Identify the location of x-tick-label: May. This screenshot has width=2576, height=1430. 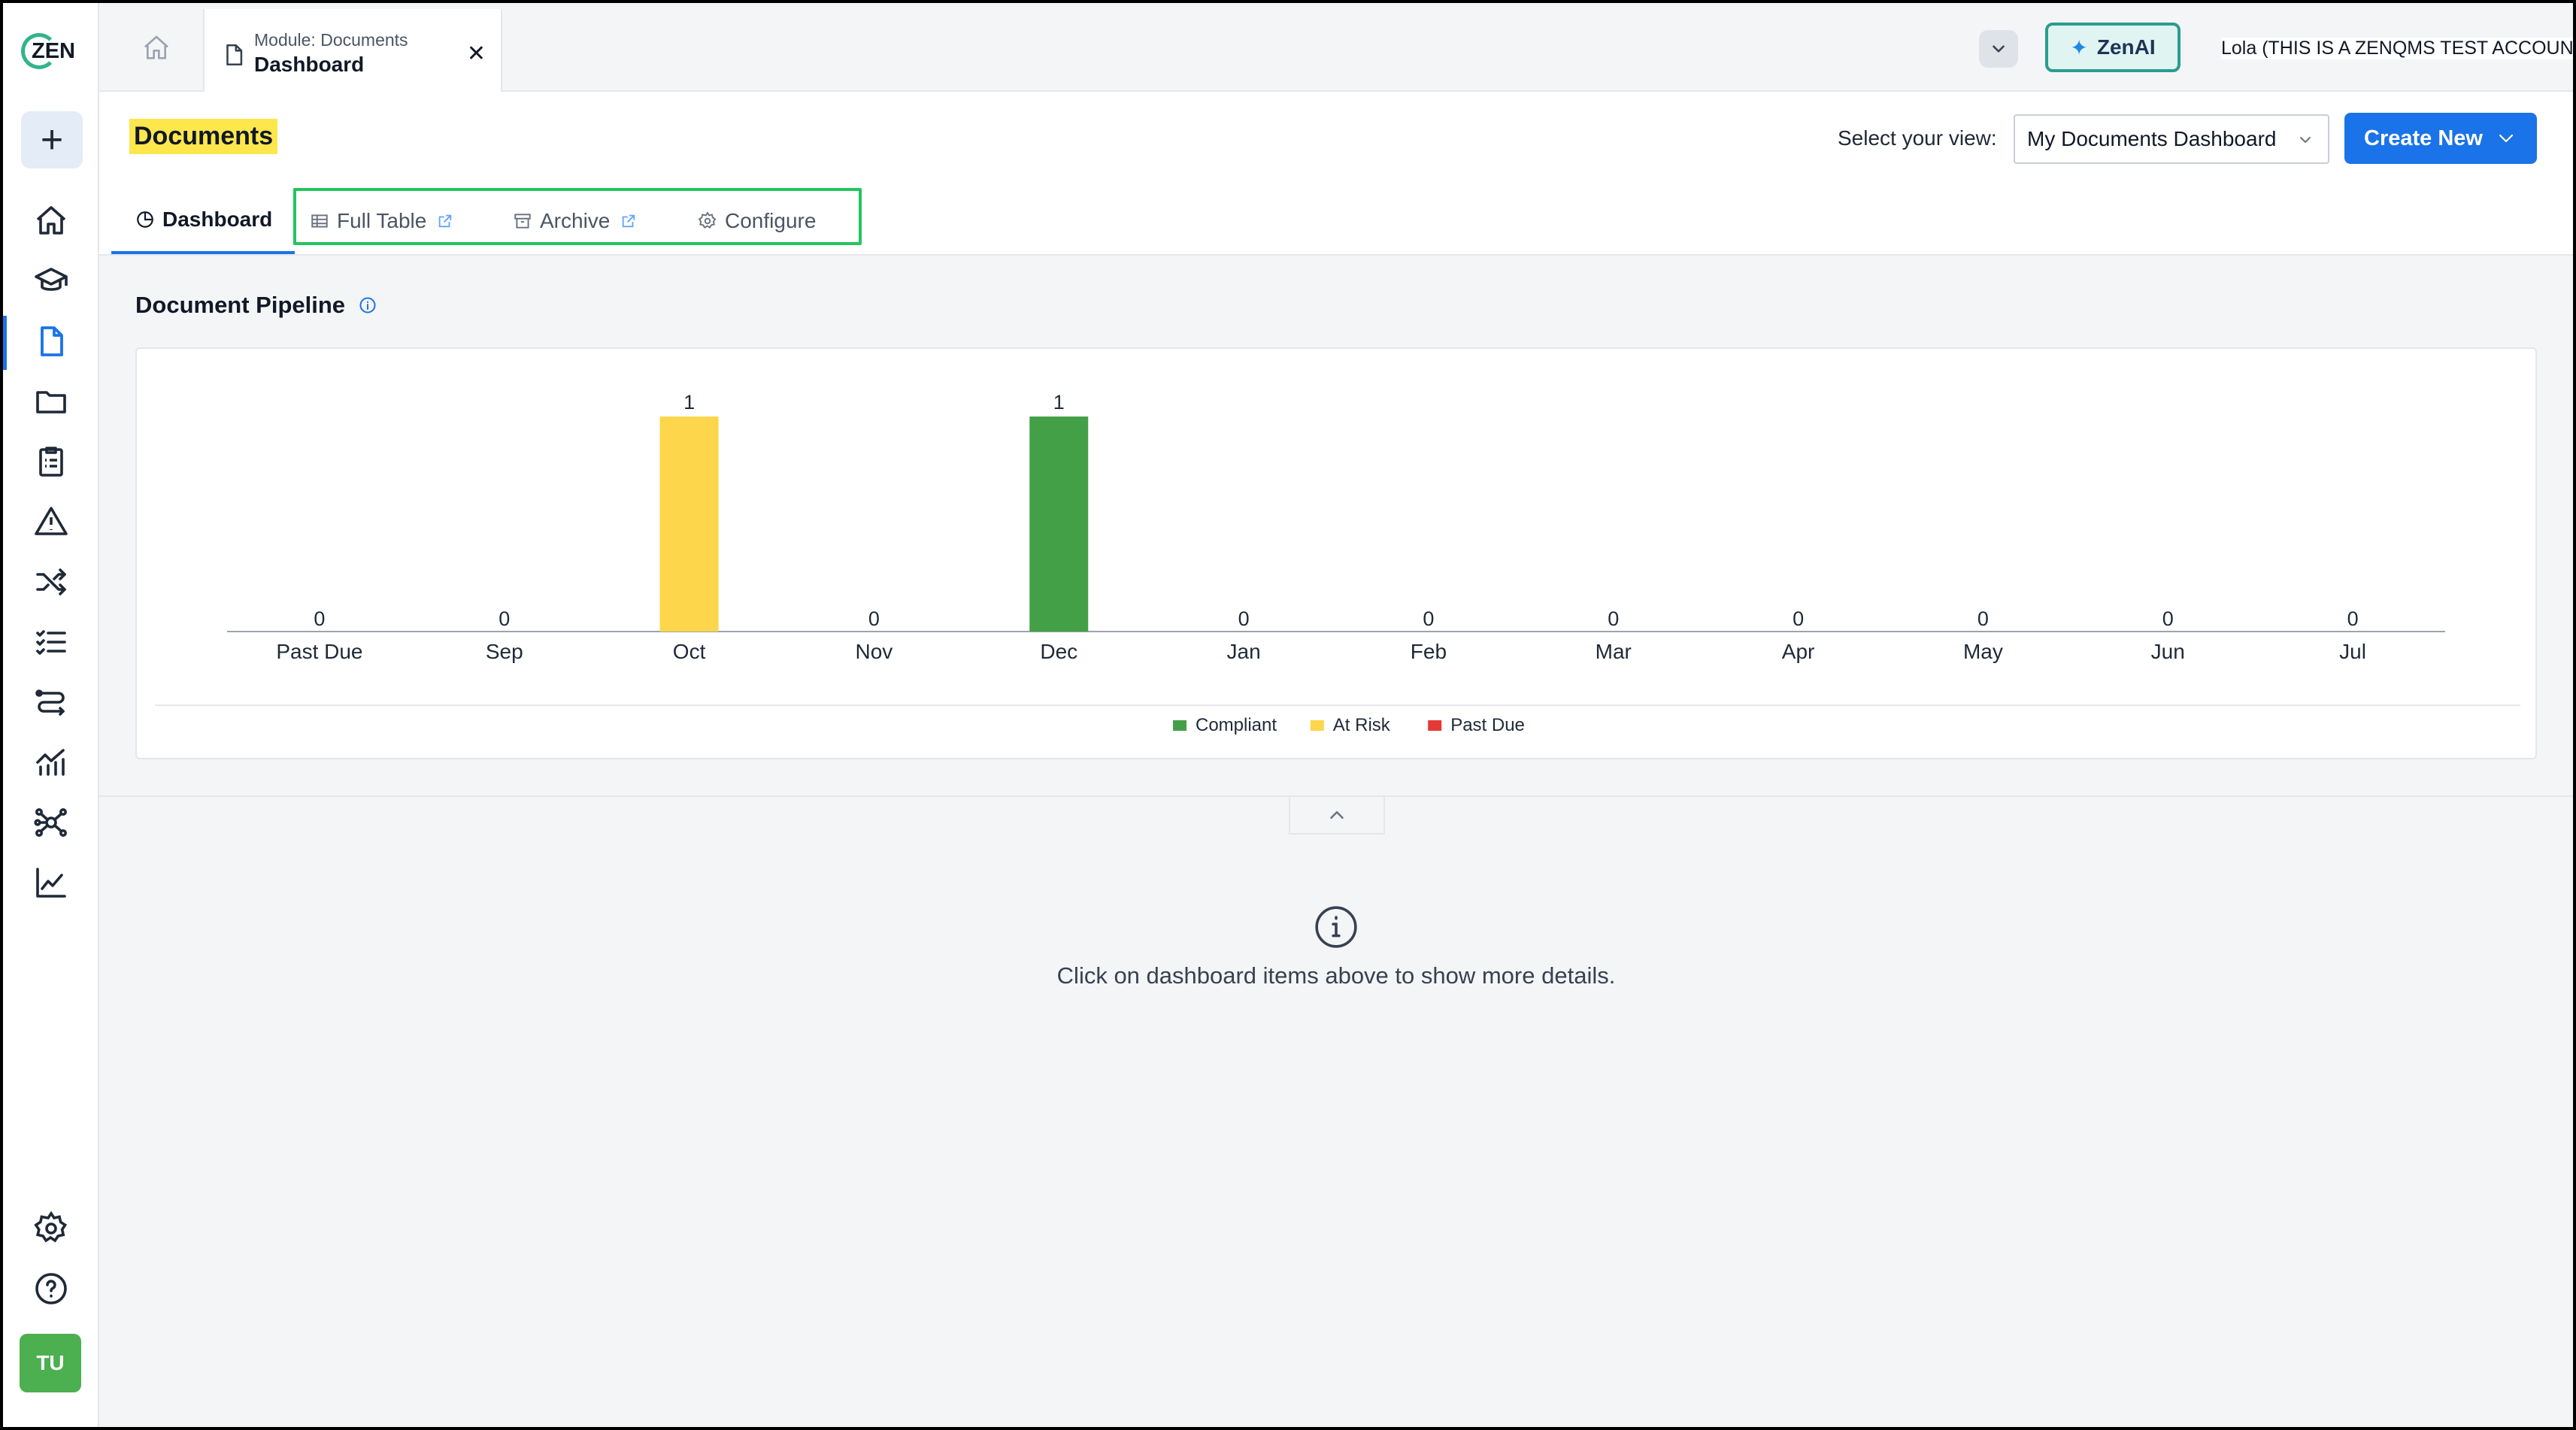
(1983, 651).